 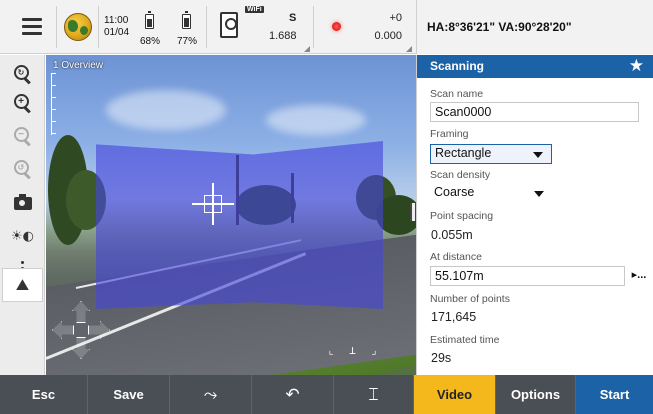 I want to click on undo-arrow-icon: ↶, so click(x=292, y=394).